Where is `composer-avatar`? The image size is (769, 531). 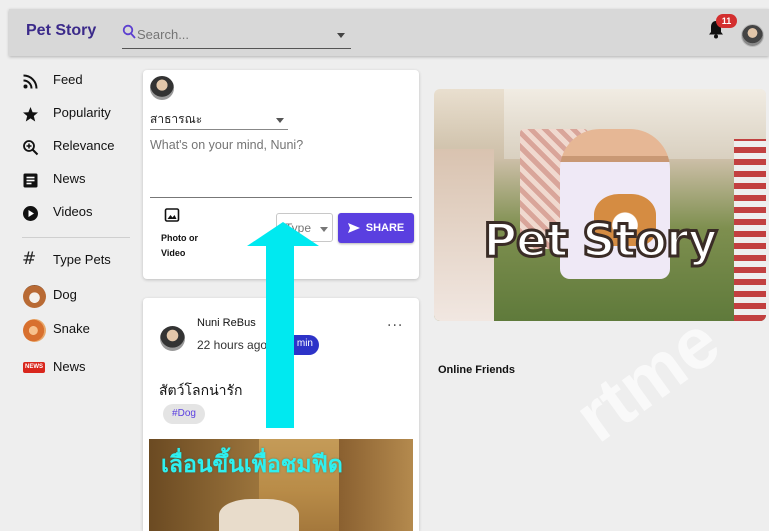 composer-avatar is located at coordinates (162, 88).